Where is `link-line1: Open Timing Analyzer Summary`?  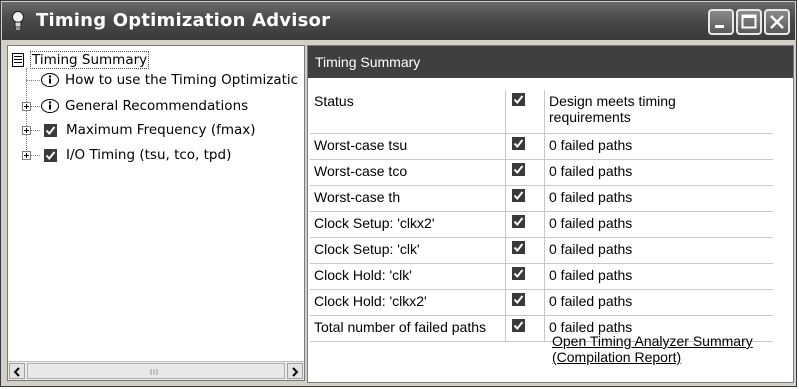 link-line1: Open Timing Analyzer Summary is located at coordinates (672, 341).